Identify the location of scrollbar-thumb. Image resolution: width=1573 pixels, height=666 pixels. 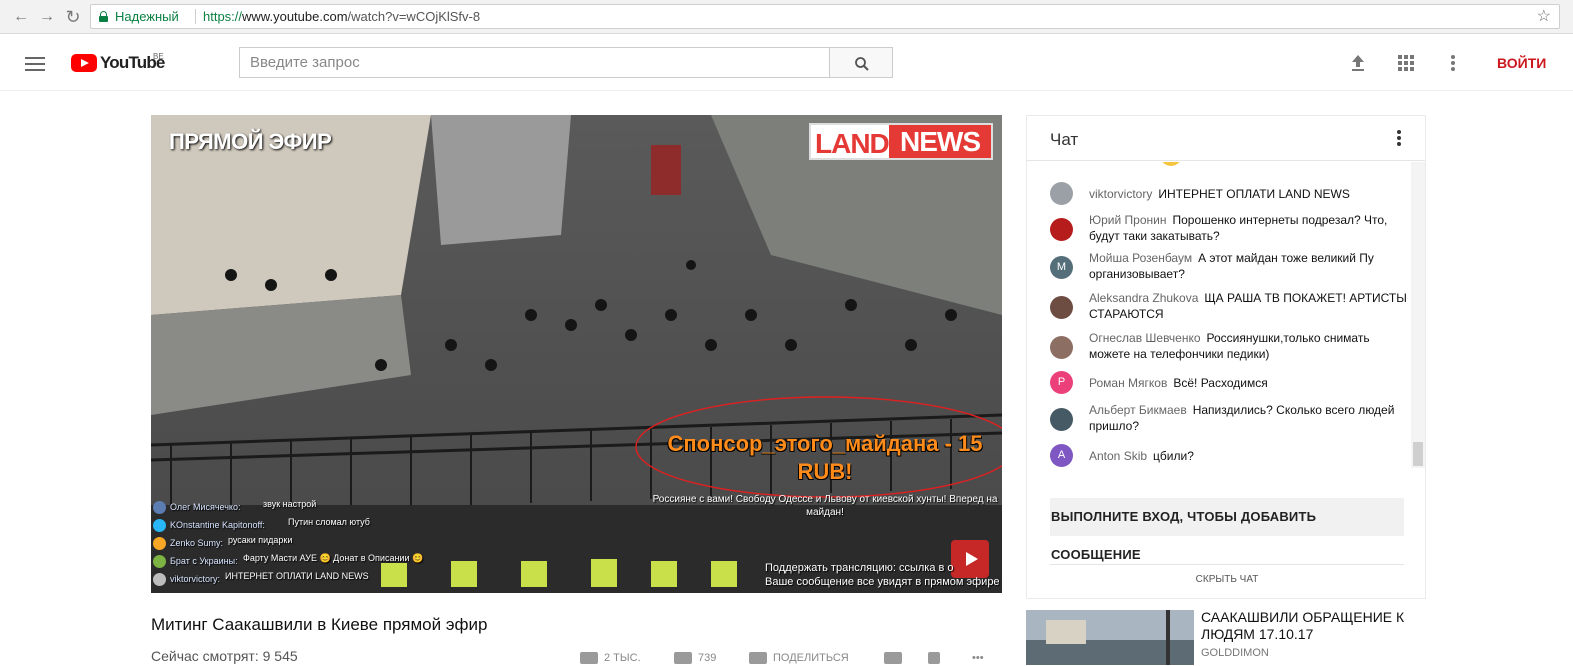
(1418, 454).